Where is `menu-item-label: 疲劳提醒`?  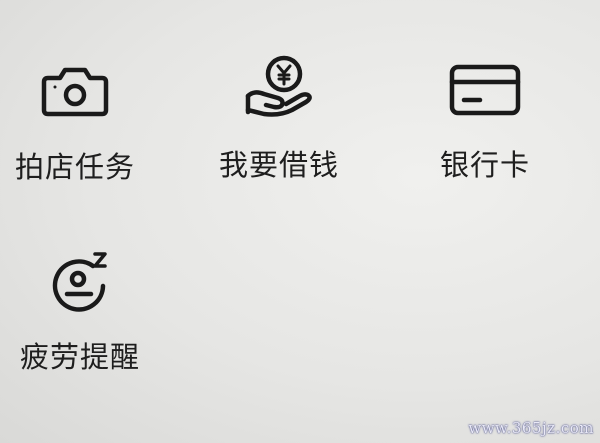
menu-item-label: 疲劳提醒 is located at coordinates (79, 357).